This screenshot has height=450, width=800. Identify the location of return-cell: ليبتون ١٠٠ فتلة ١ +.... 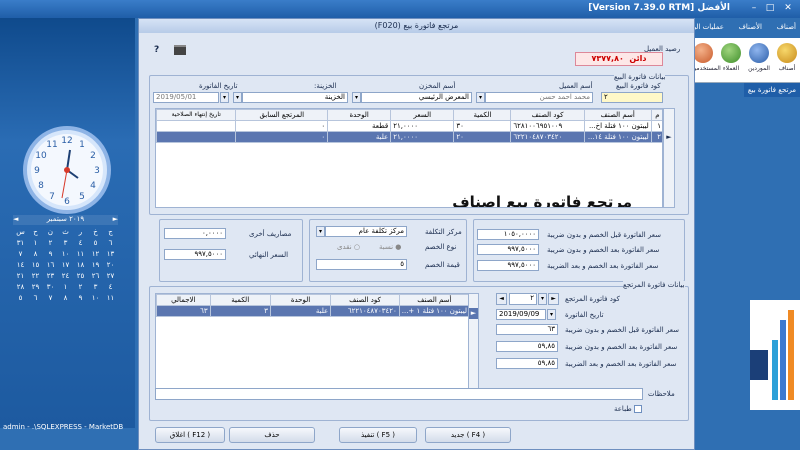
(434, 311).